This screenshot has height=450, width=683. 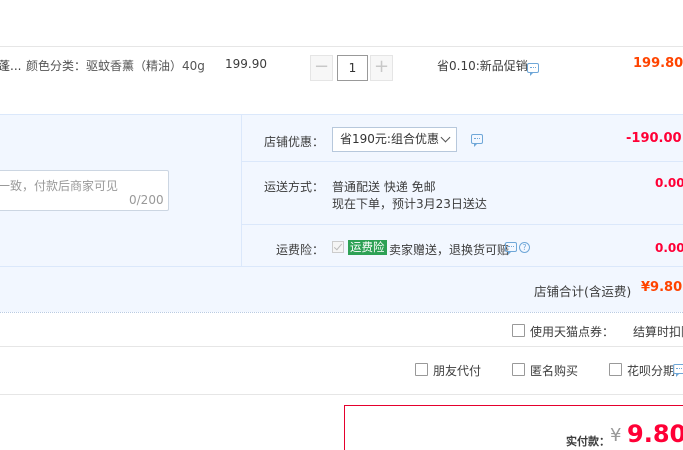 What do you see at coordinates (341, 46) in the screenshot?
I see `item-top-divider` at bounding box center [341, 46].